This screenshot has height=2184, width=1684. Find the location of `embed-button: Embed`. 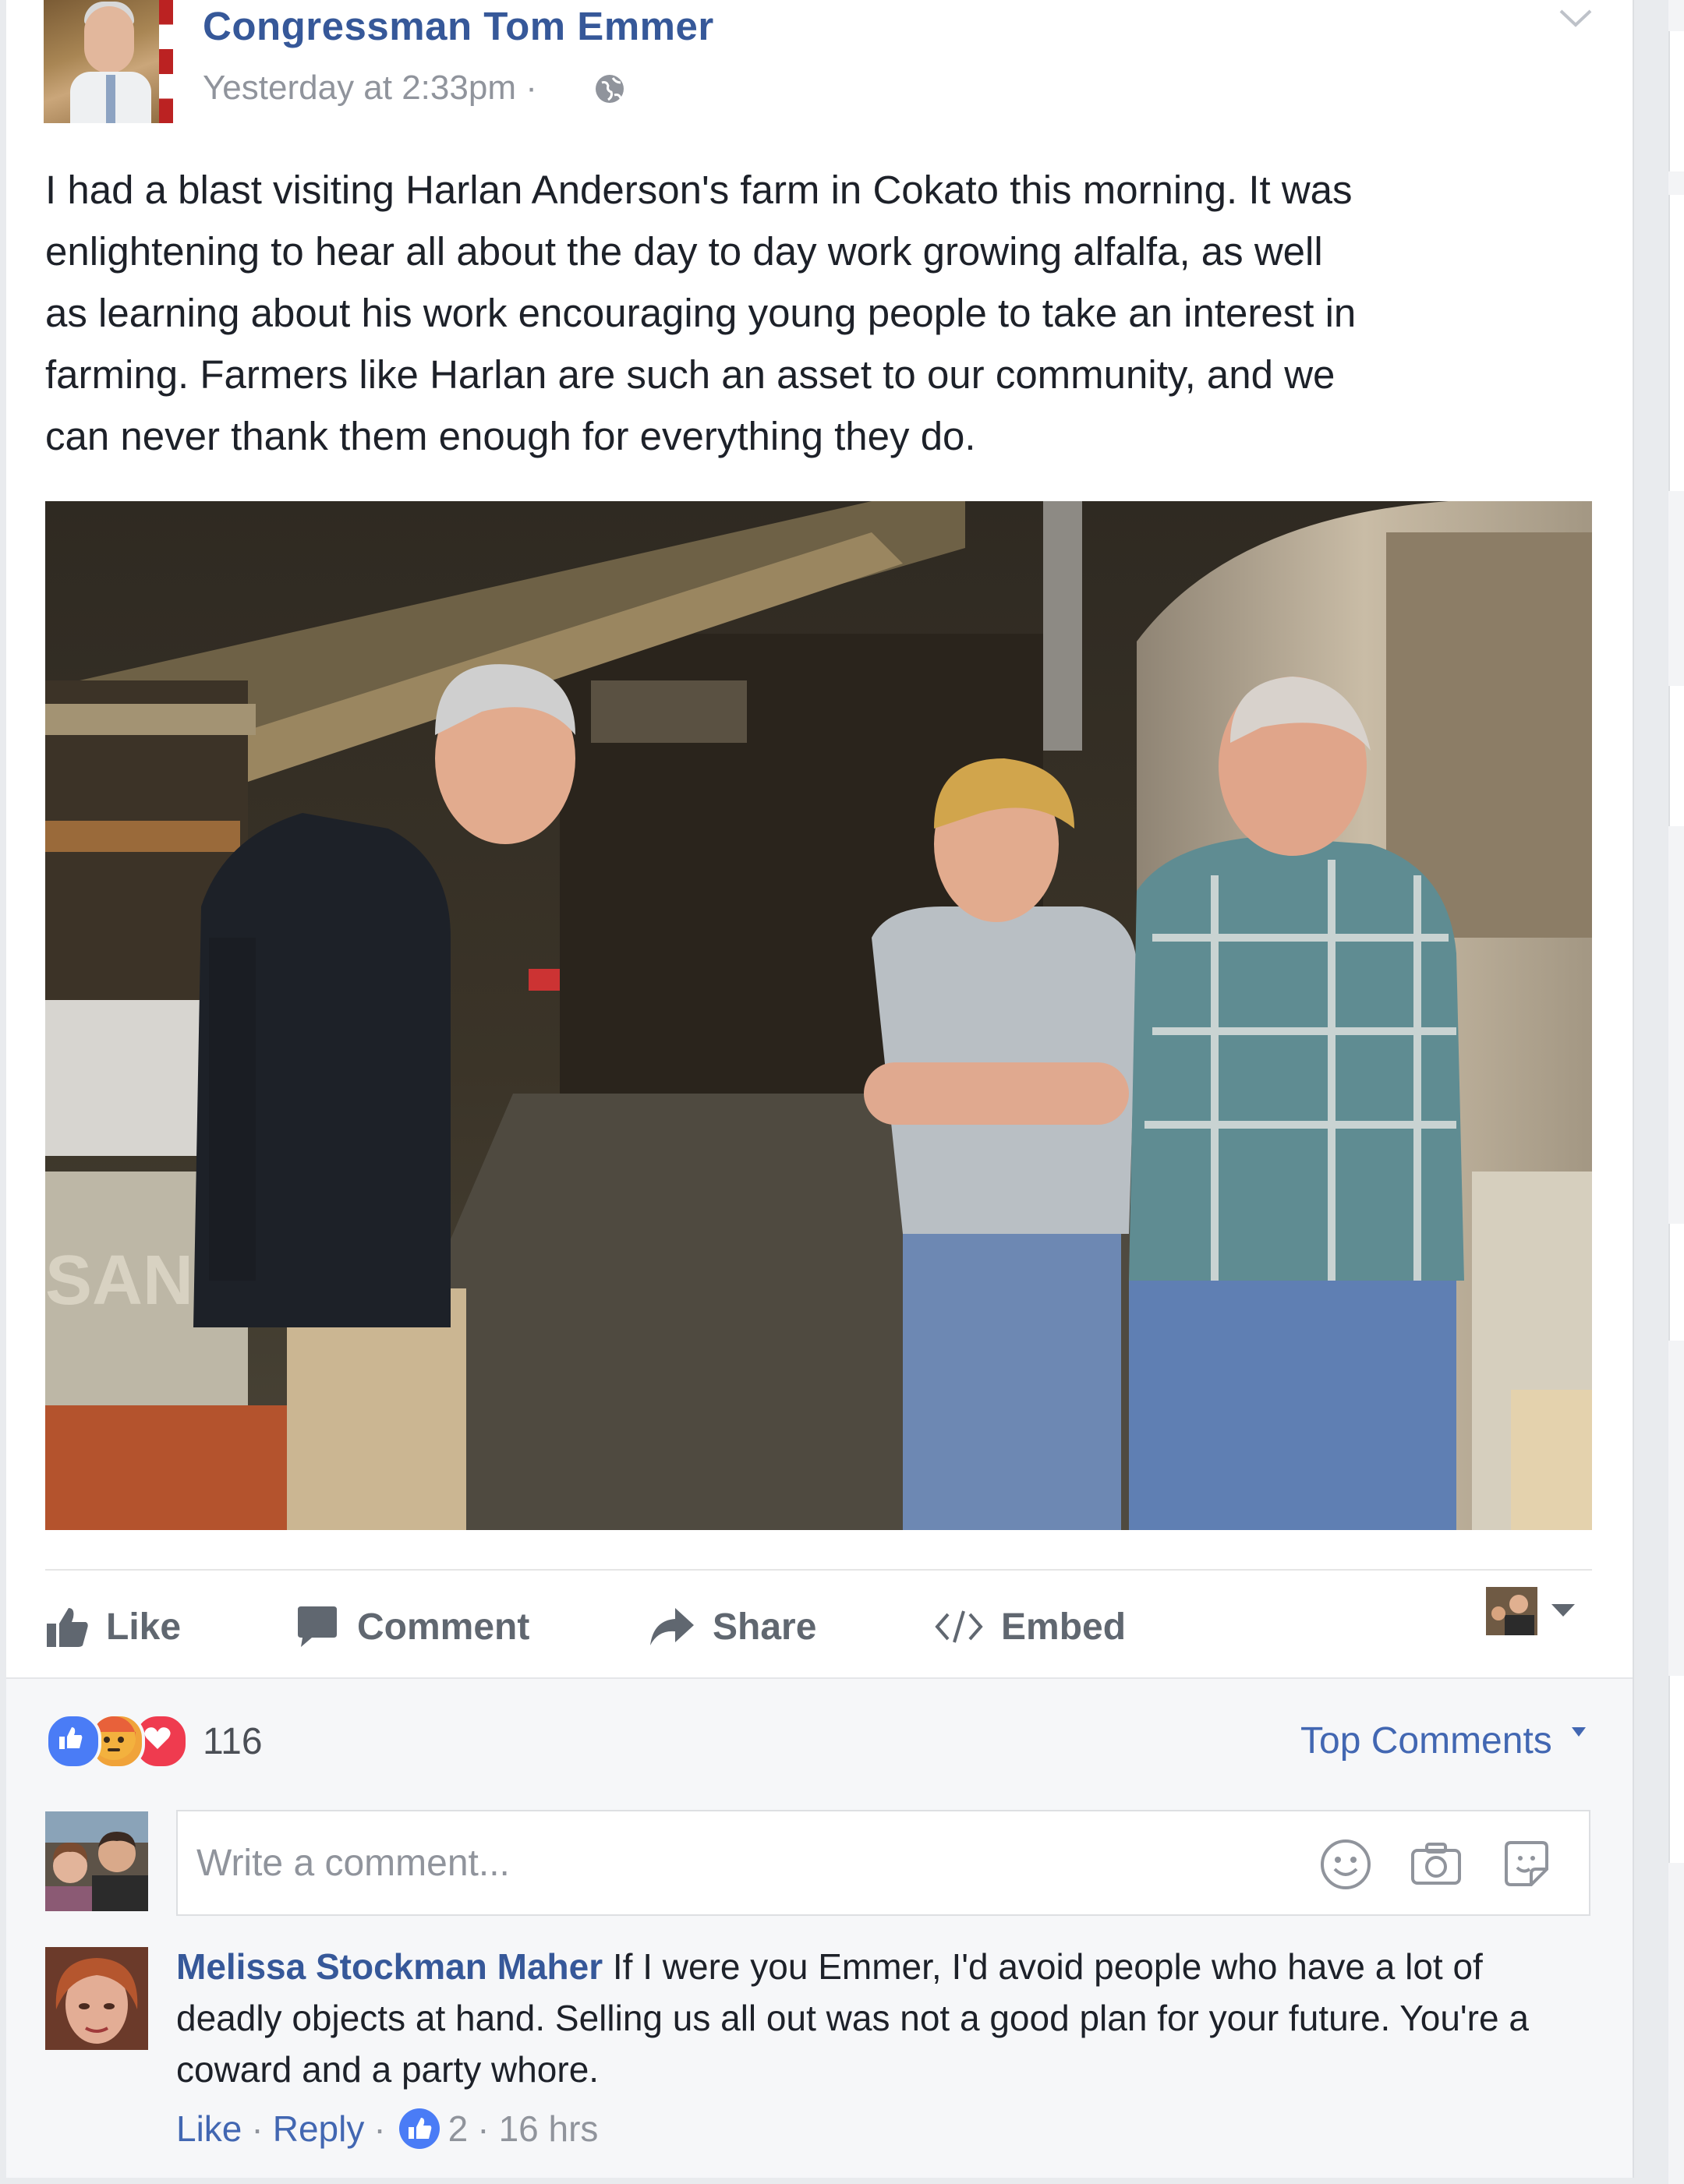

embed-button: Embed is located at coordinates (1030, 1626).